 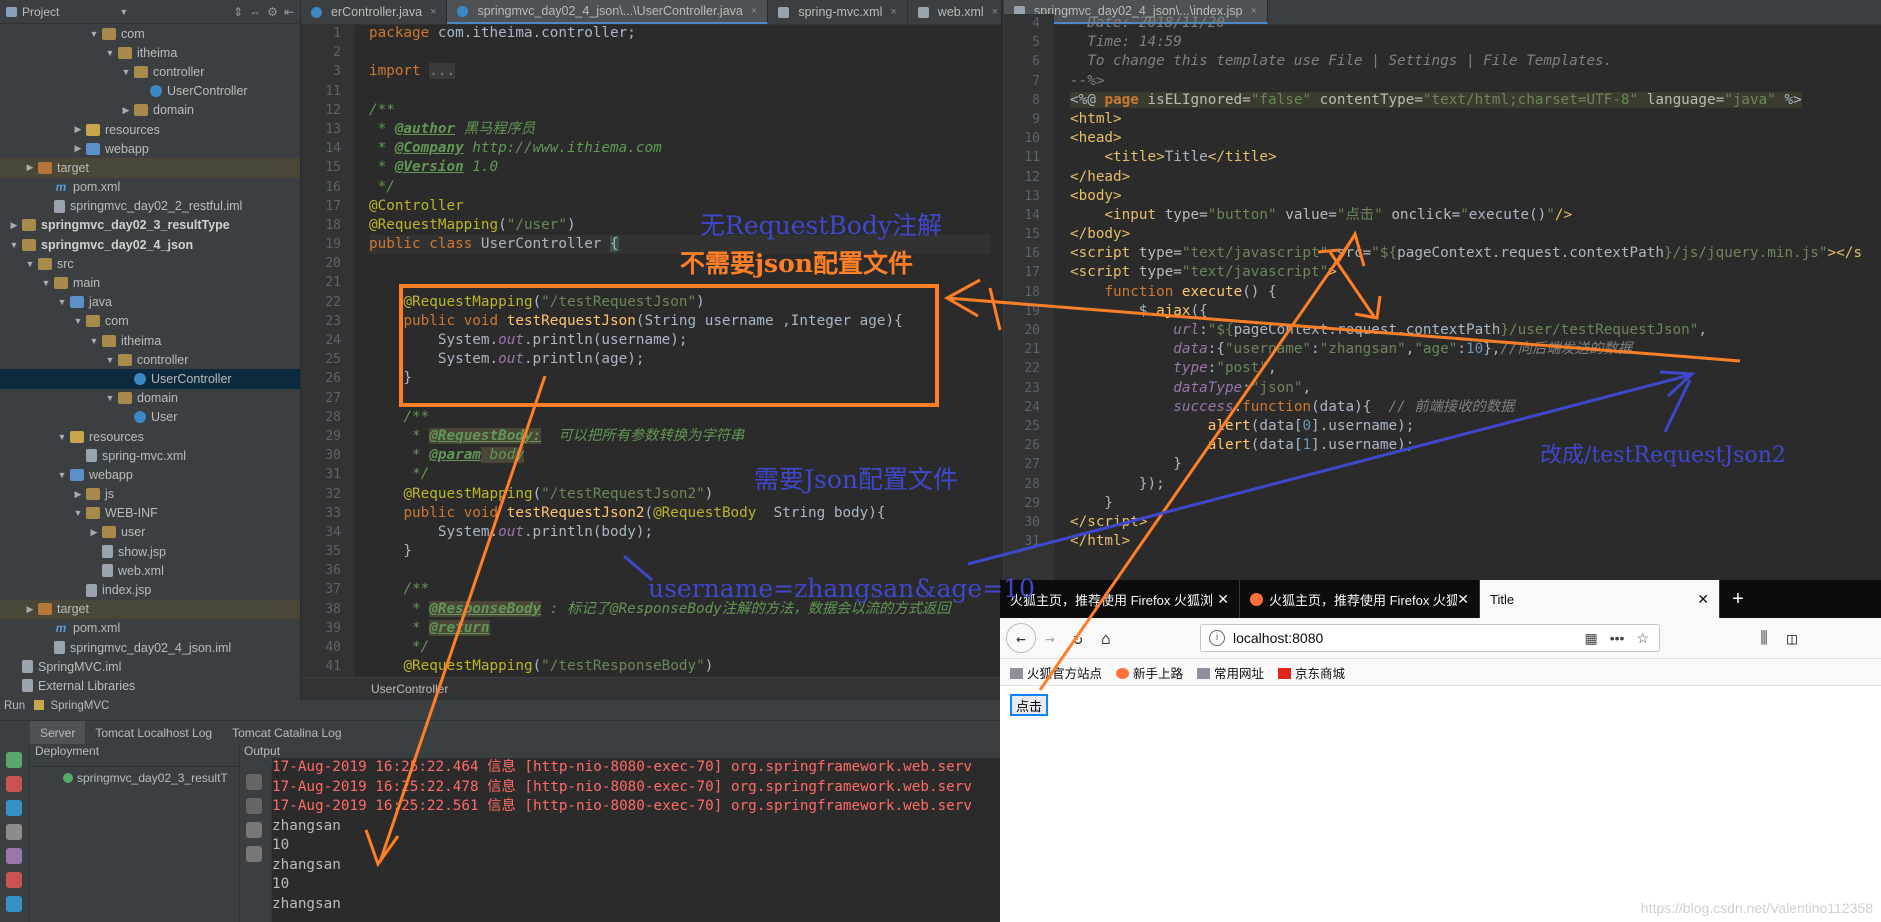 I want to click on bookmark-item: 新手上路, so click(x=1149, y=672).